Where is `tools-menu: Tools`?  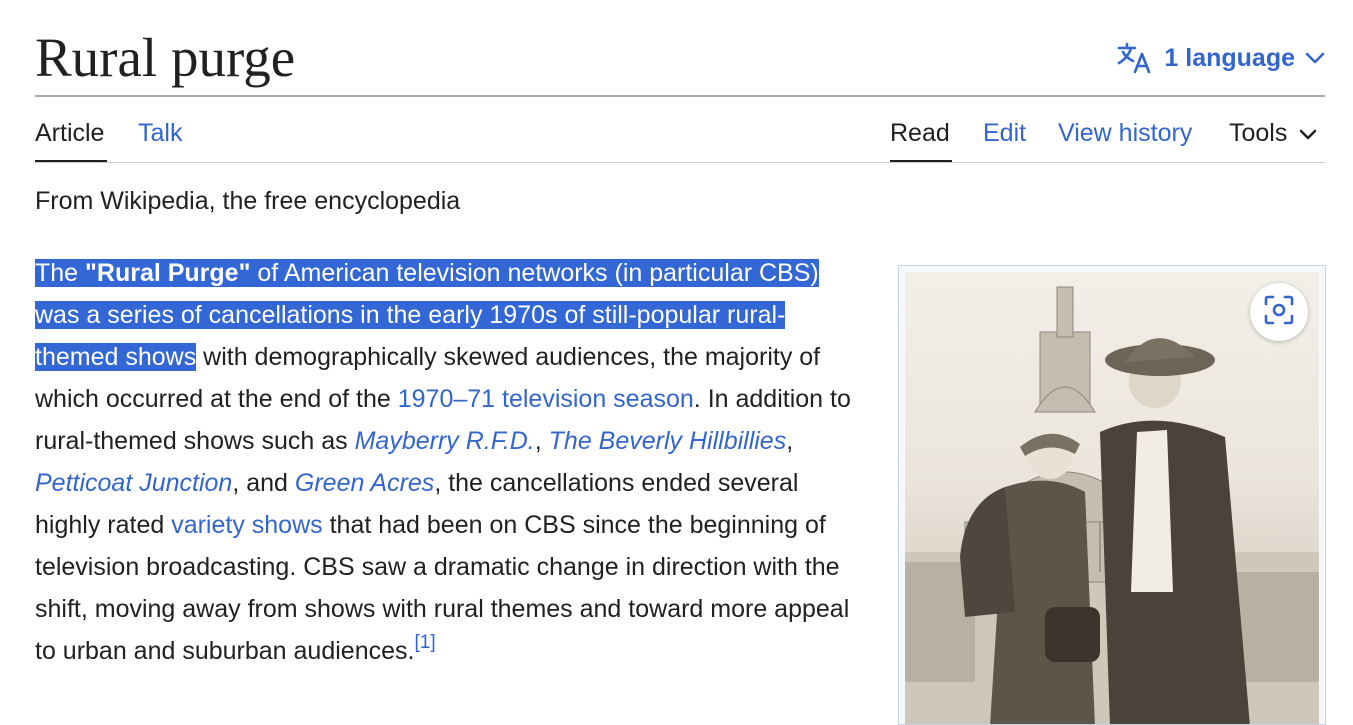
tools-menu: Tools is located at coordinates (1273, 133).